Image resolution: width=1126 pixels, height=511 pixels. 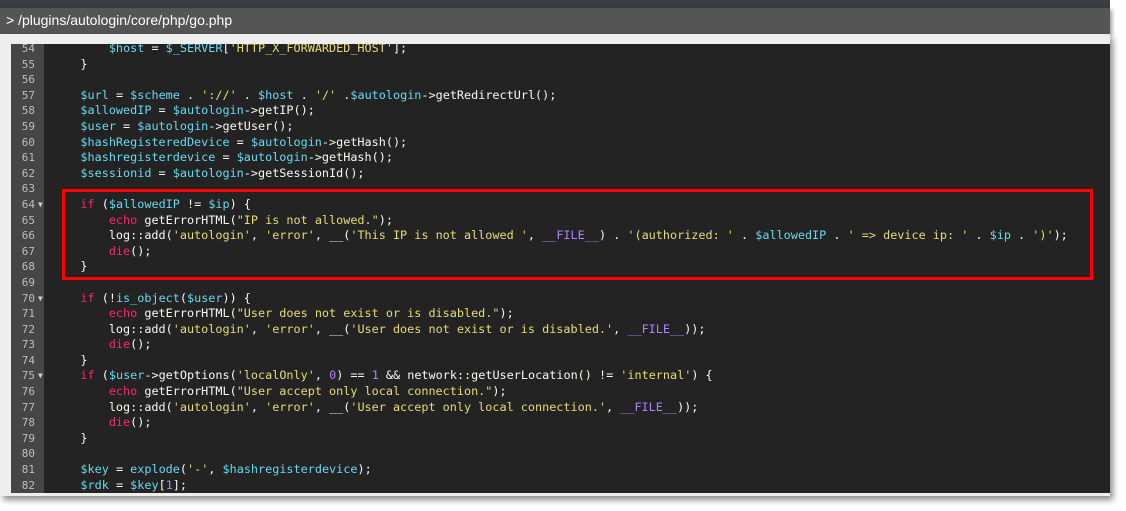 I want to click on code-line: 67 die();, so click(x=560, y=252).